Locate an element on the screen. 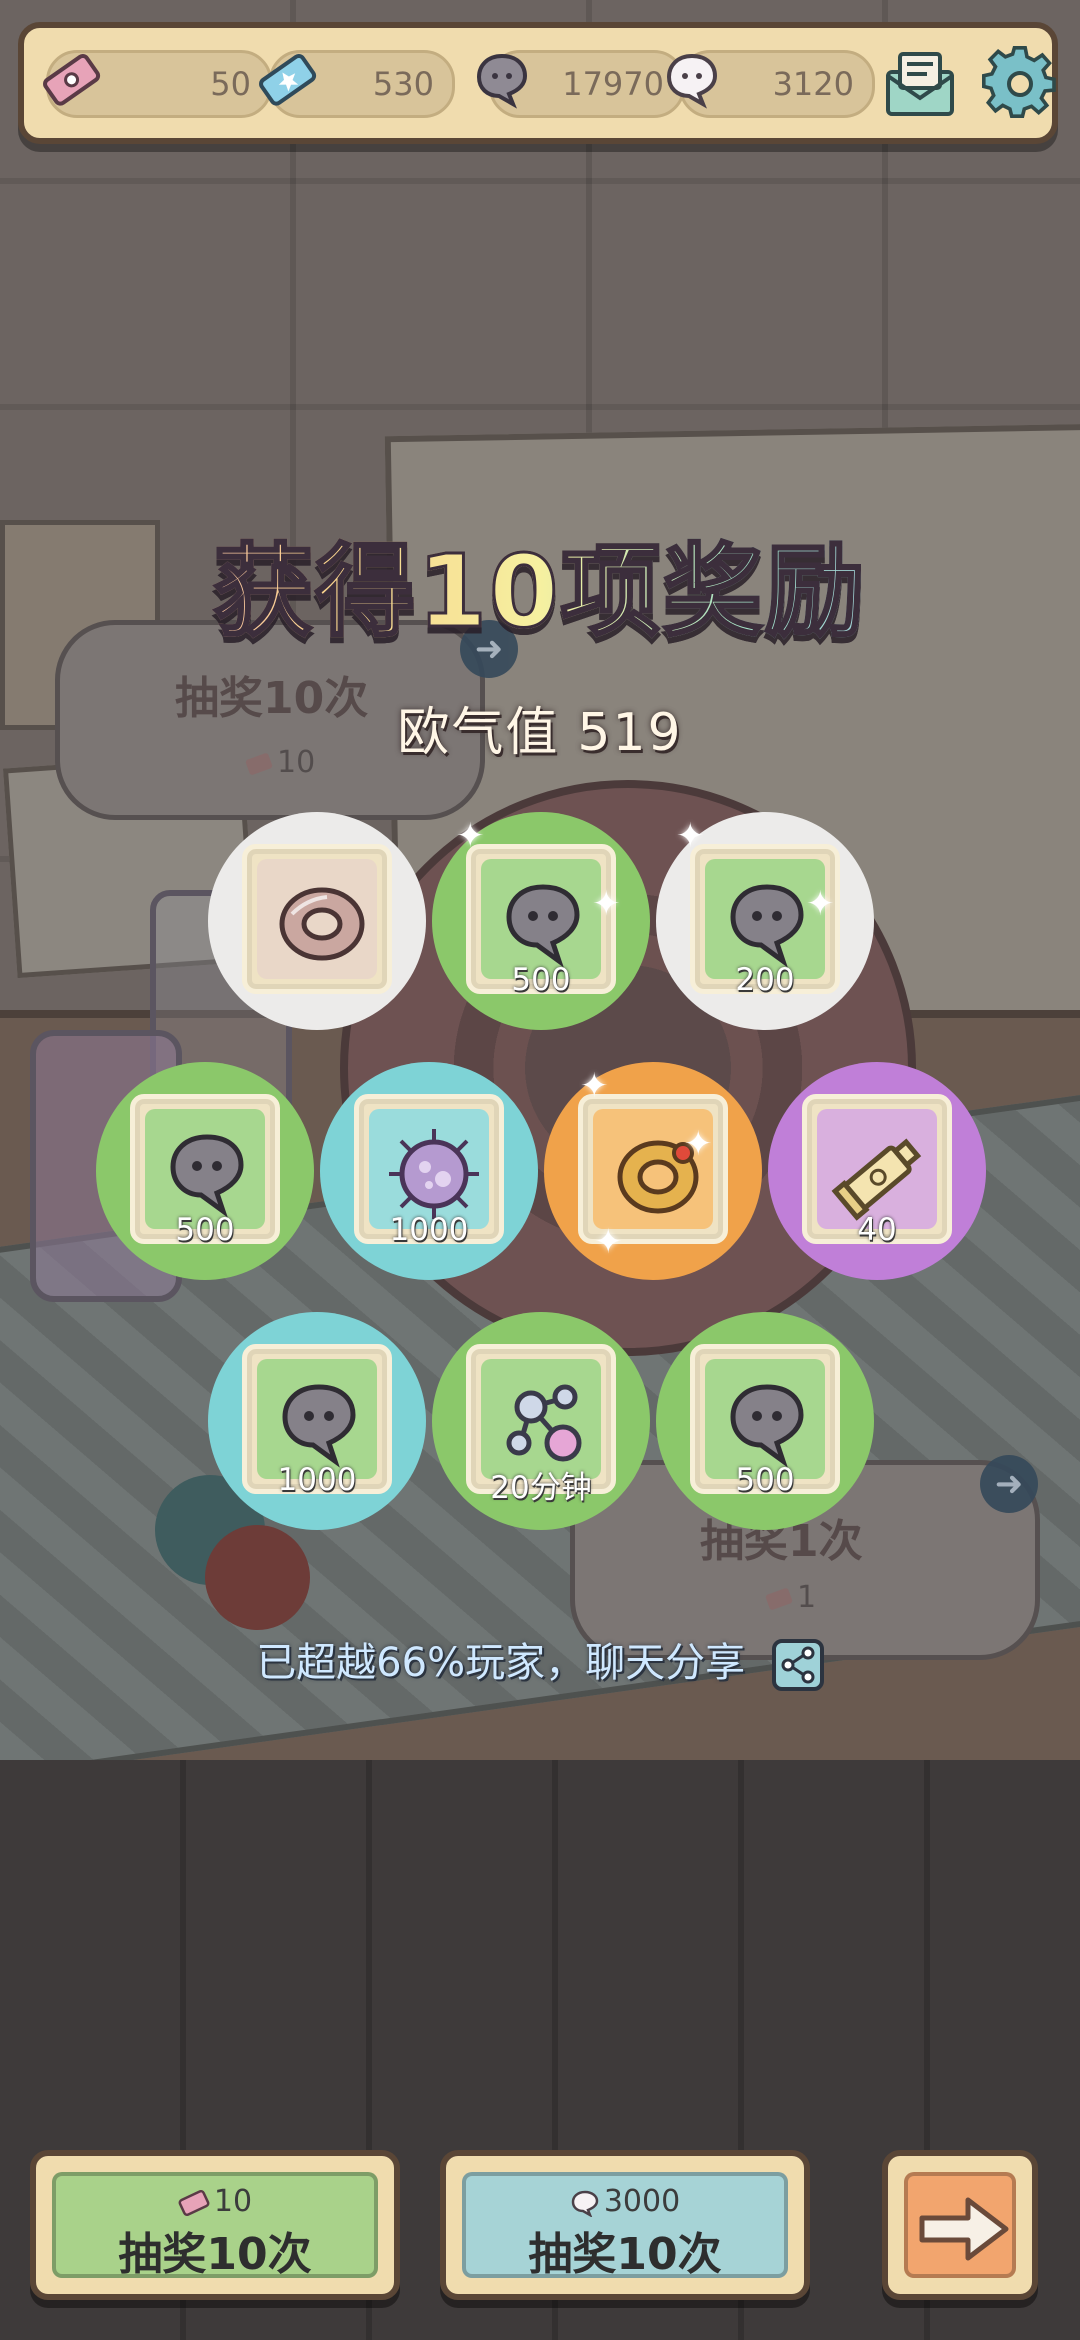  bg-arrow-icon: ➜ is located at coordinates (1009, 1484).